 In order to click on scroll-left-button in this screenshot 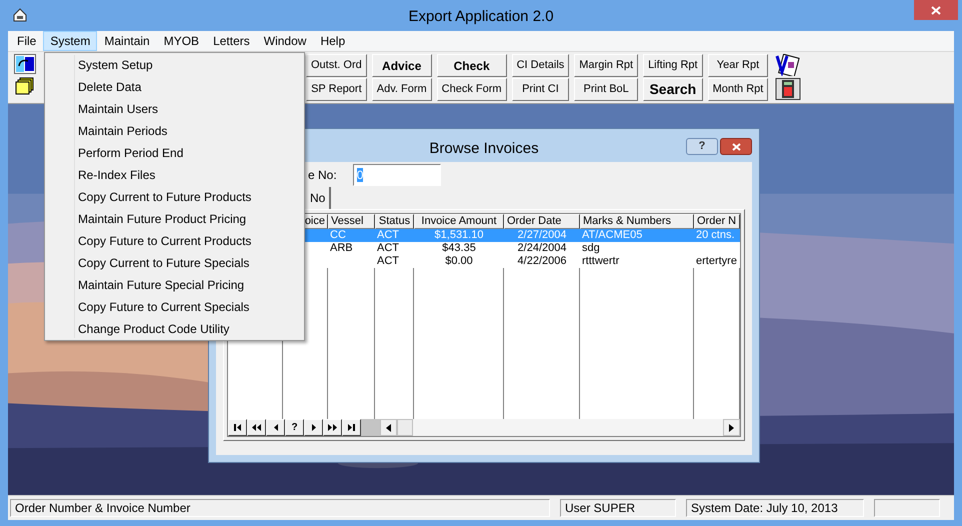, I will do `click(388, 427)`.